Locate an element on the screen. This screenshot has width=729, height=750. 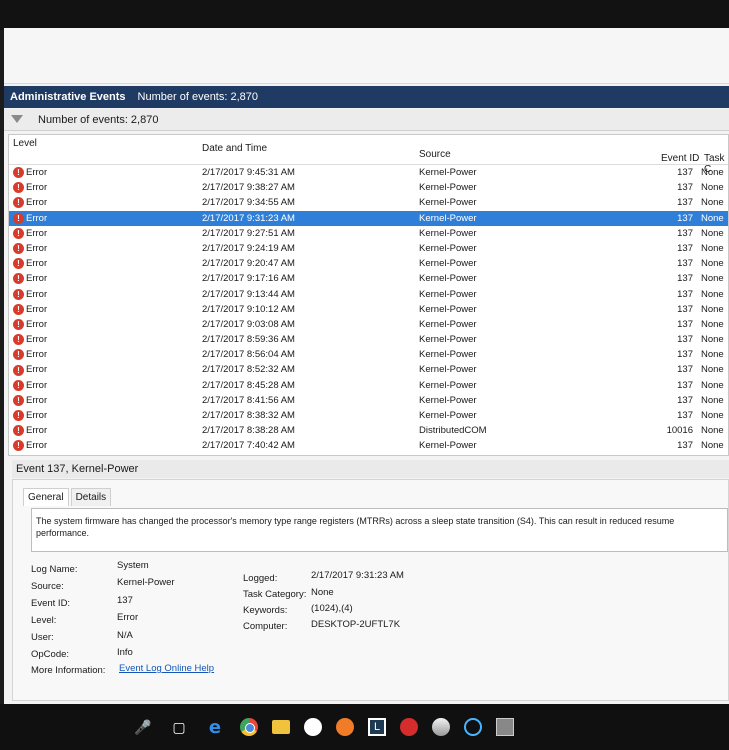
tab-general: General is located at coordinates (46, 497).